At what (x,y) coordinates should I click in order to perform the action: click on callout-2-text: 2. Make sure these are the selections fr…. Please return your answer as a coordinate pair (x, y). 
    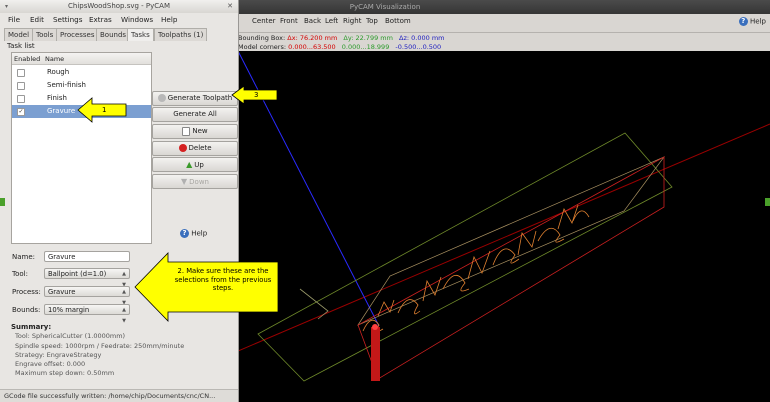
    Looking at the image, I should click on (223, 279).